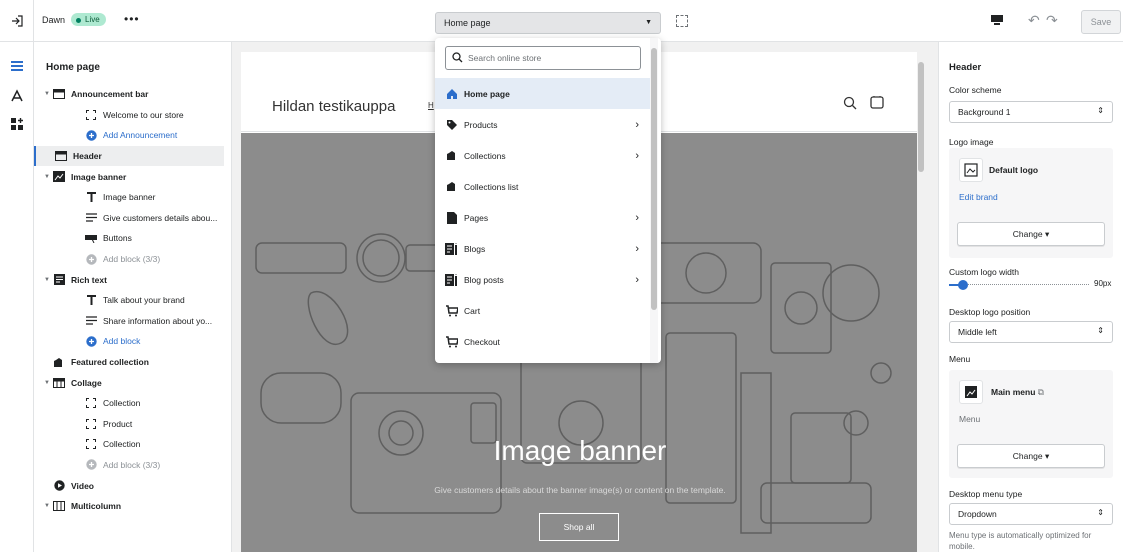 Image resolution: width=1123 pixels, height=552 pixels. What do you see at coordinates (129, 506) in the screenshot?
I see `sidebar-section: ▼ Multicolumn` at bounding box center [129, 506].